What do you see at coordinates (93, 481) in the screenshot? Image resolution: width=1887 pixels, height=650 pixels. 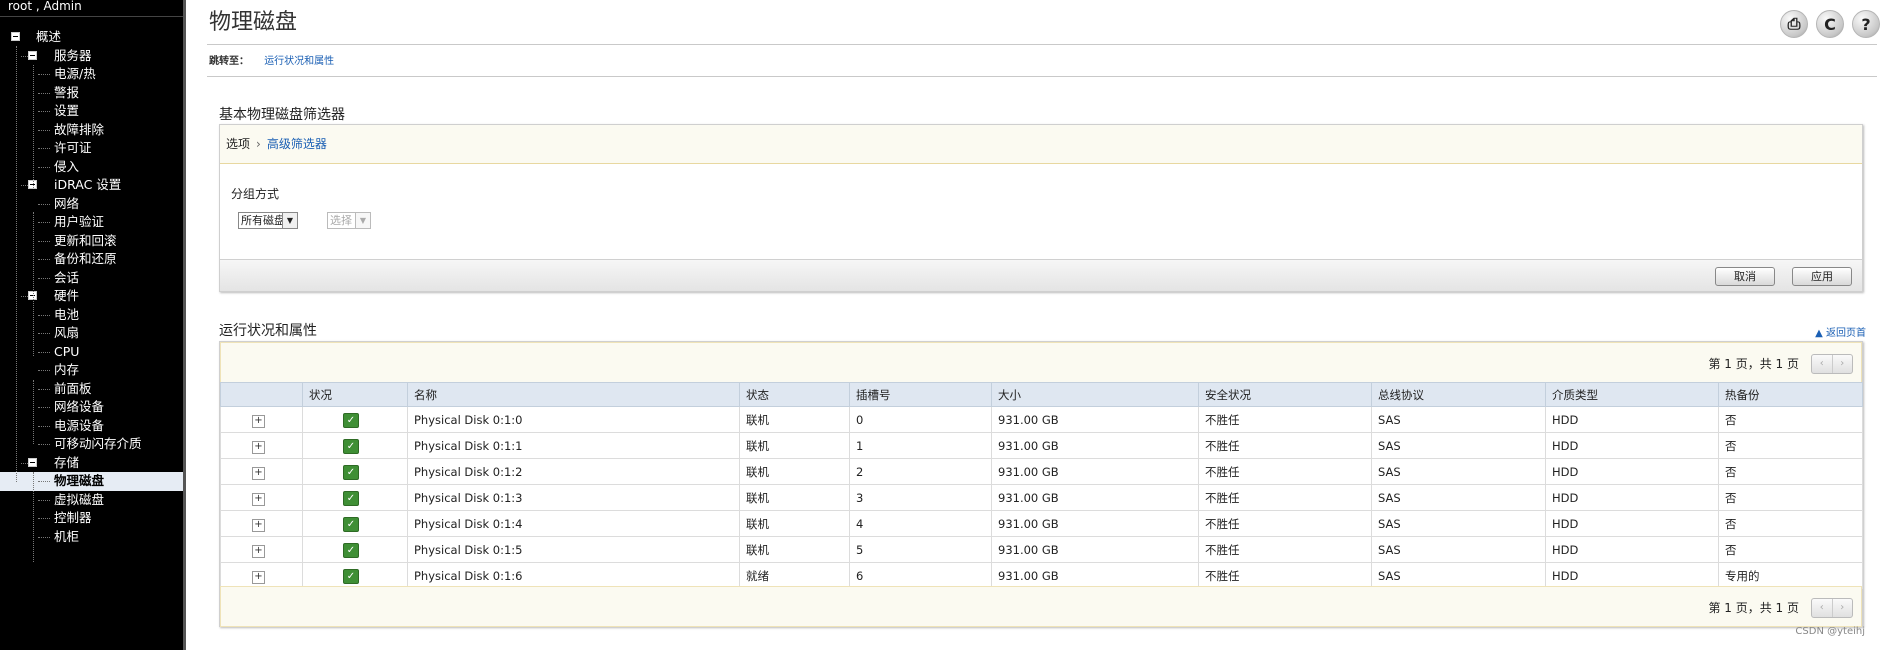 I see `sidebar-item: 物理磁盘` at bounding box center [93, 481].